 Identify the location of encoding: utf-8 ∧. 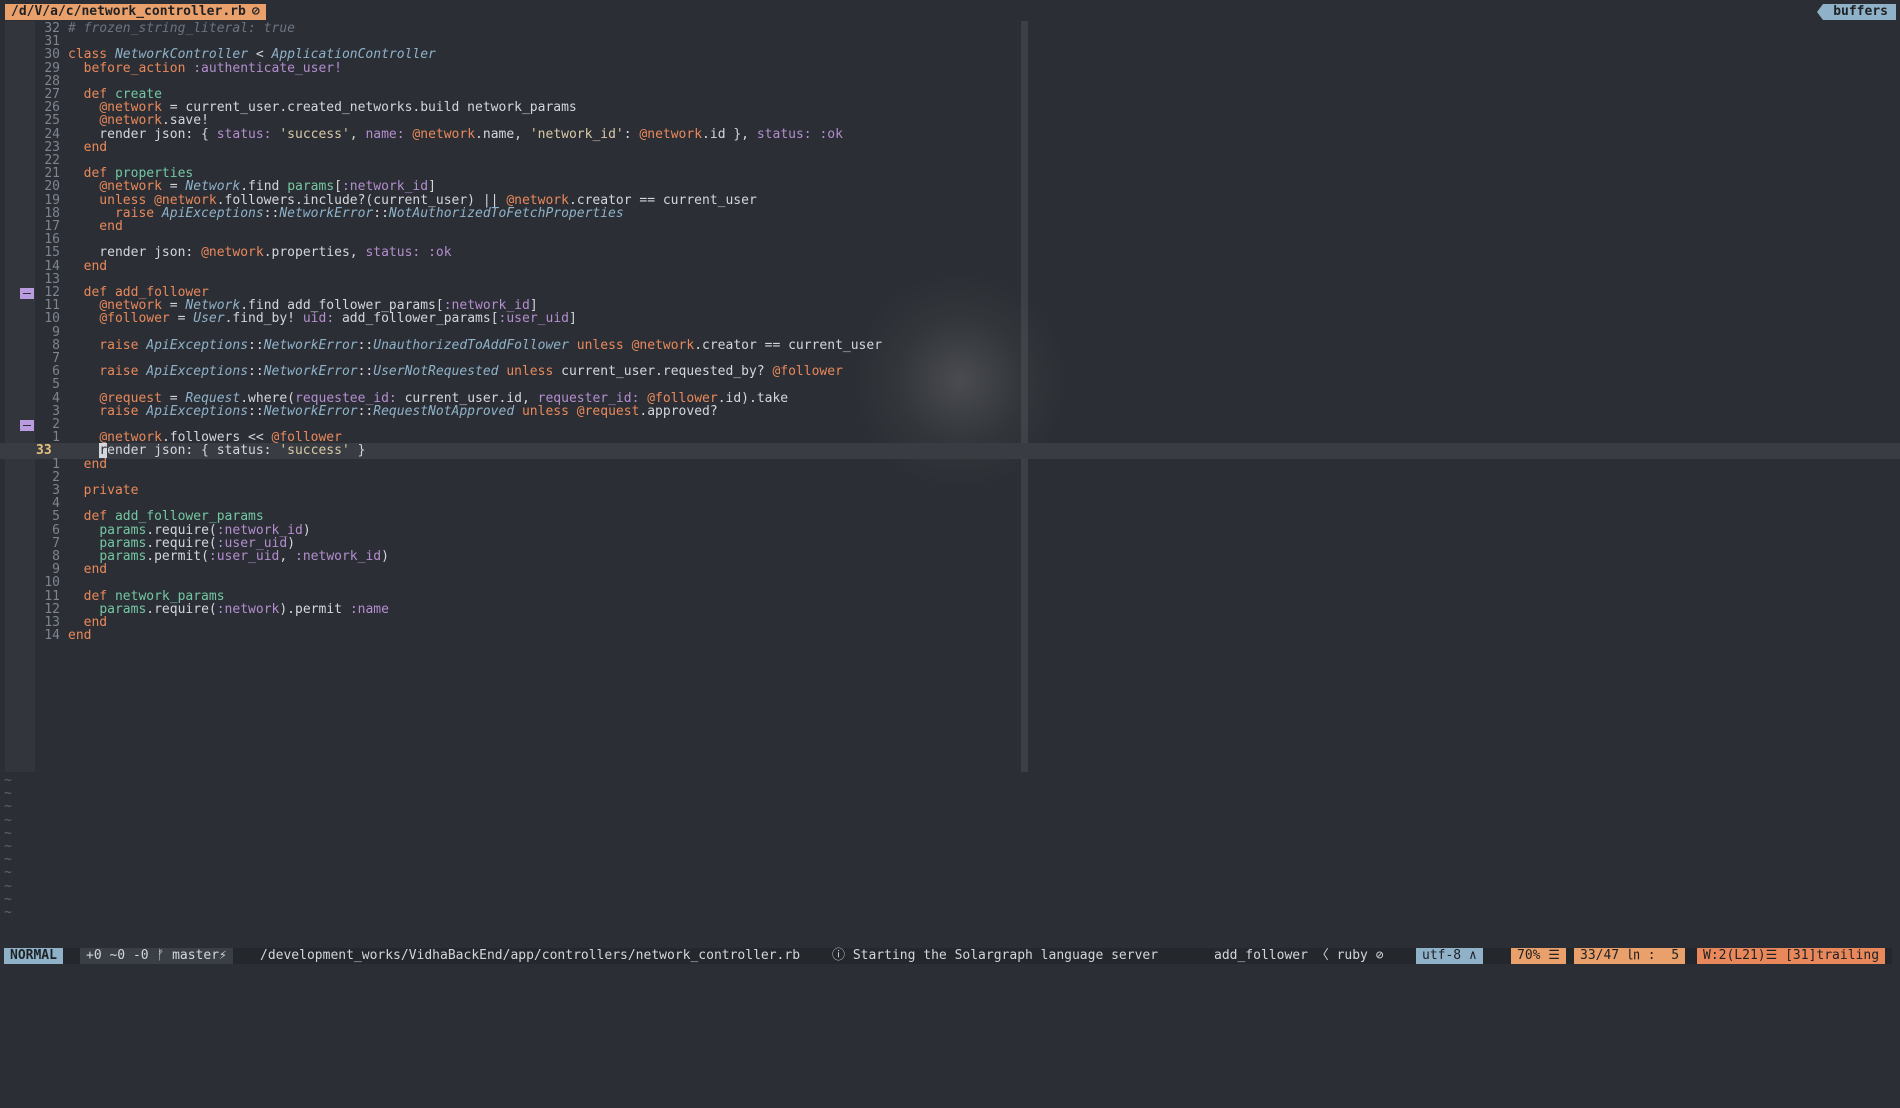
(1449, 956).